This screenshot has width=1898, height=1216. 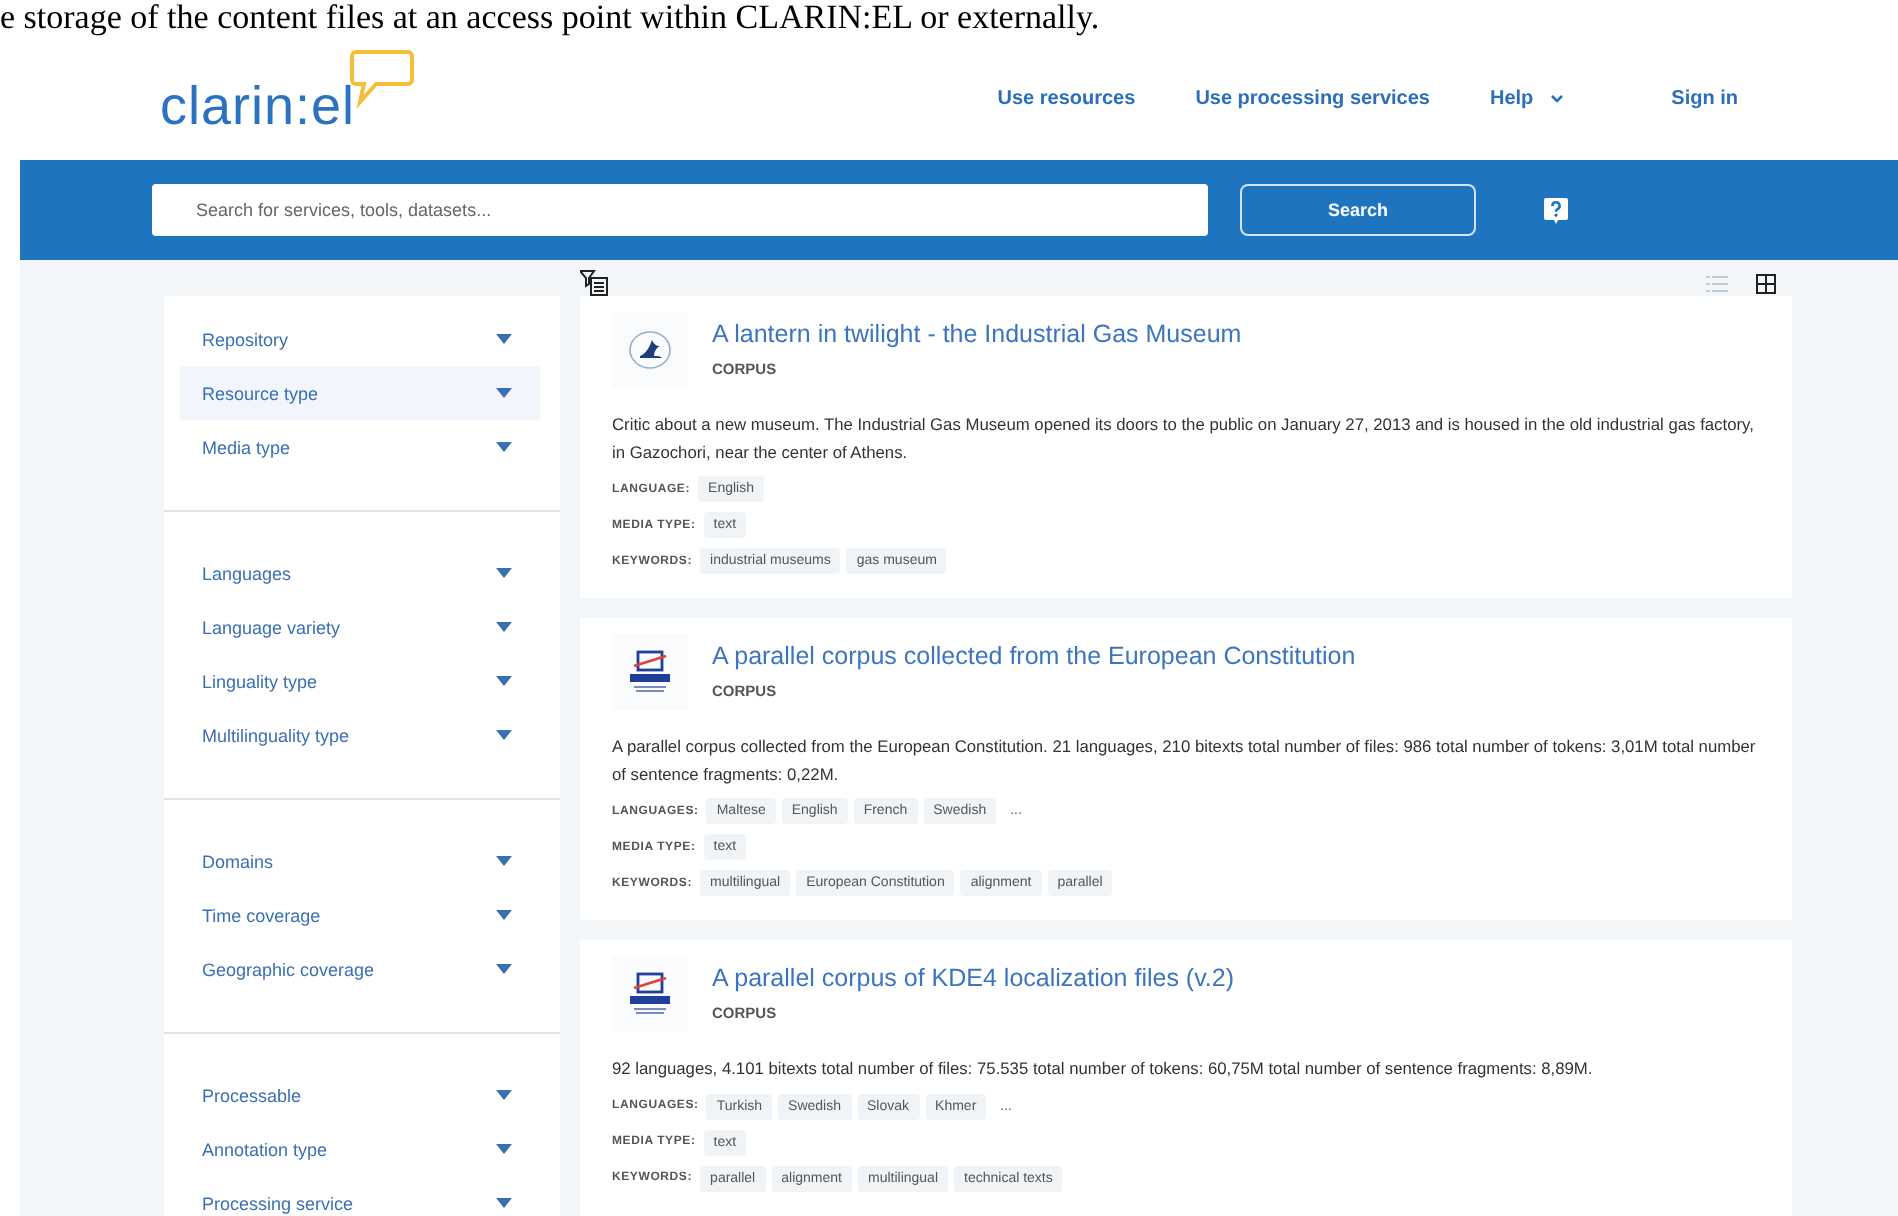 What do you see at coordinates (360, 447) in the screenshot?
I see `filter-item: Media type` at bounding box center [360, 447].